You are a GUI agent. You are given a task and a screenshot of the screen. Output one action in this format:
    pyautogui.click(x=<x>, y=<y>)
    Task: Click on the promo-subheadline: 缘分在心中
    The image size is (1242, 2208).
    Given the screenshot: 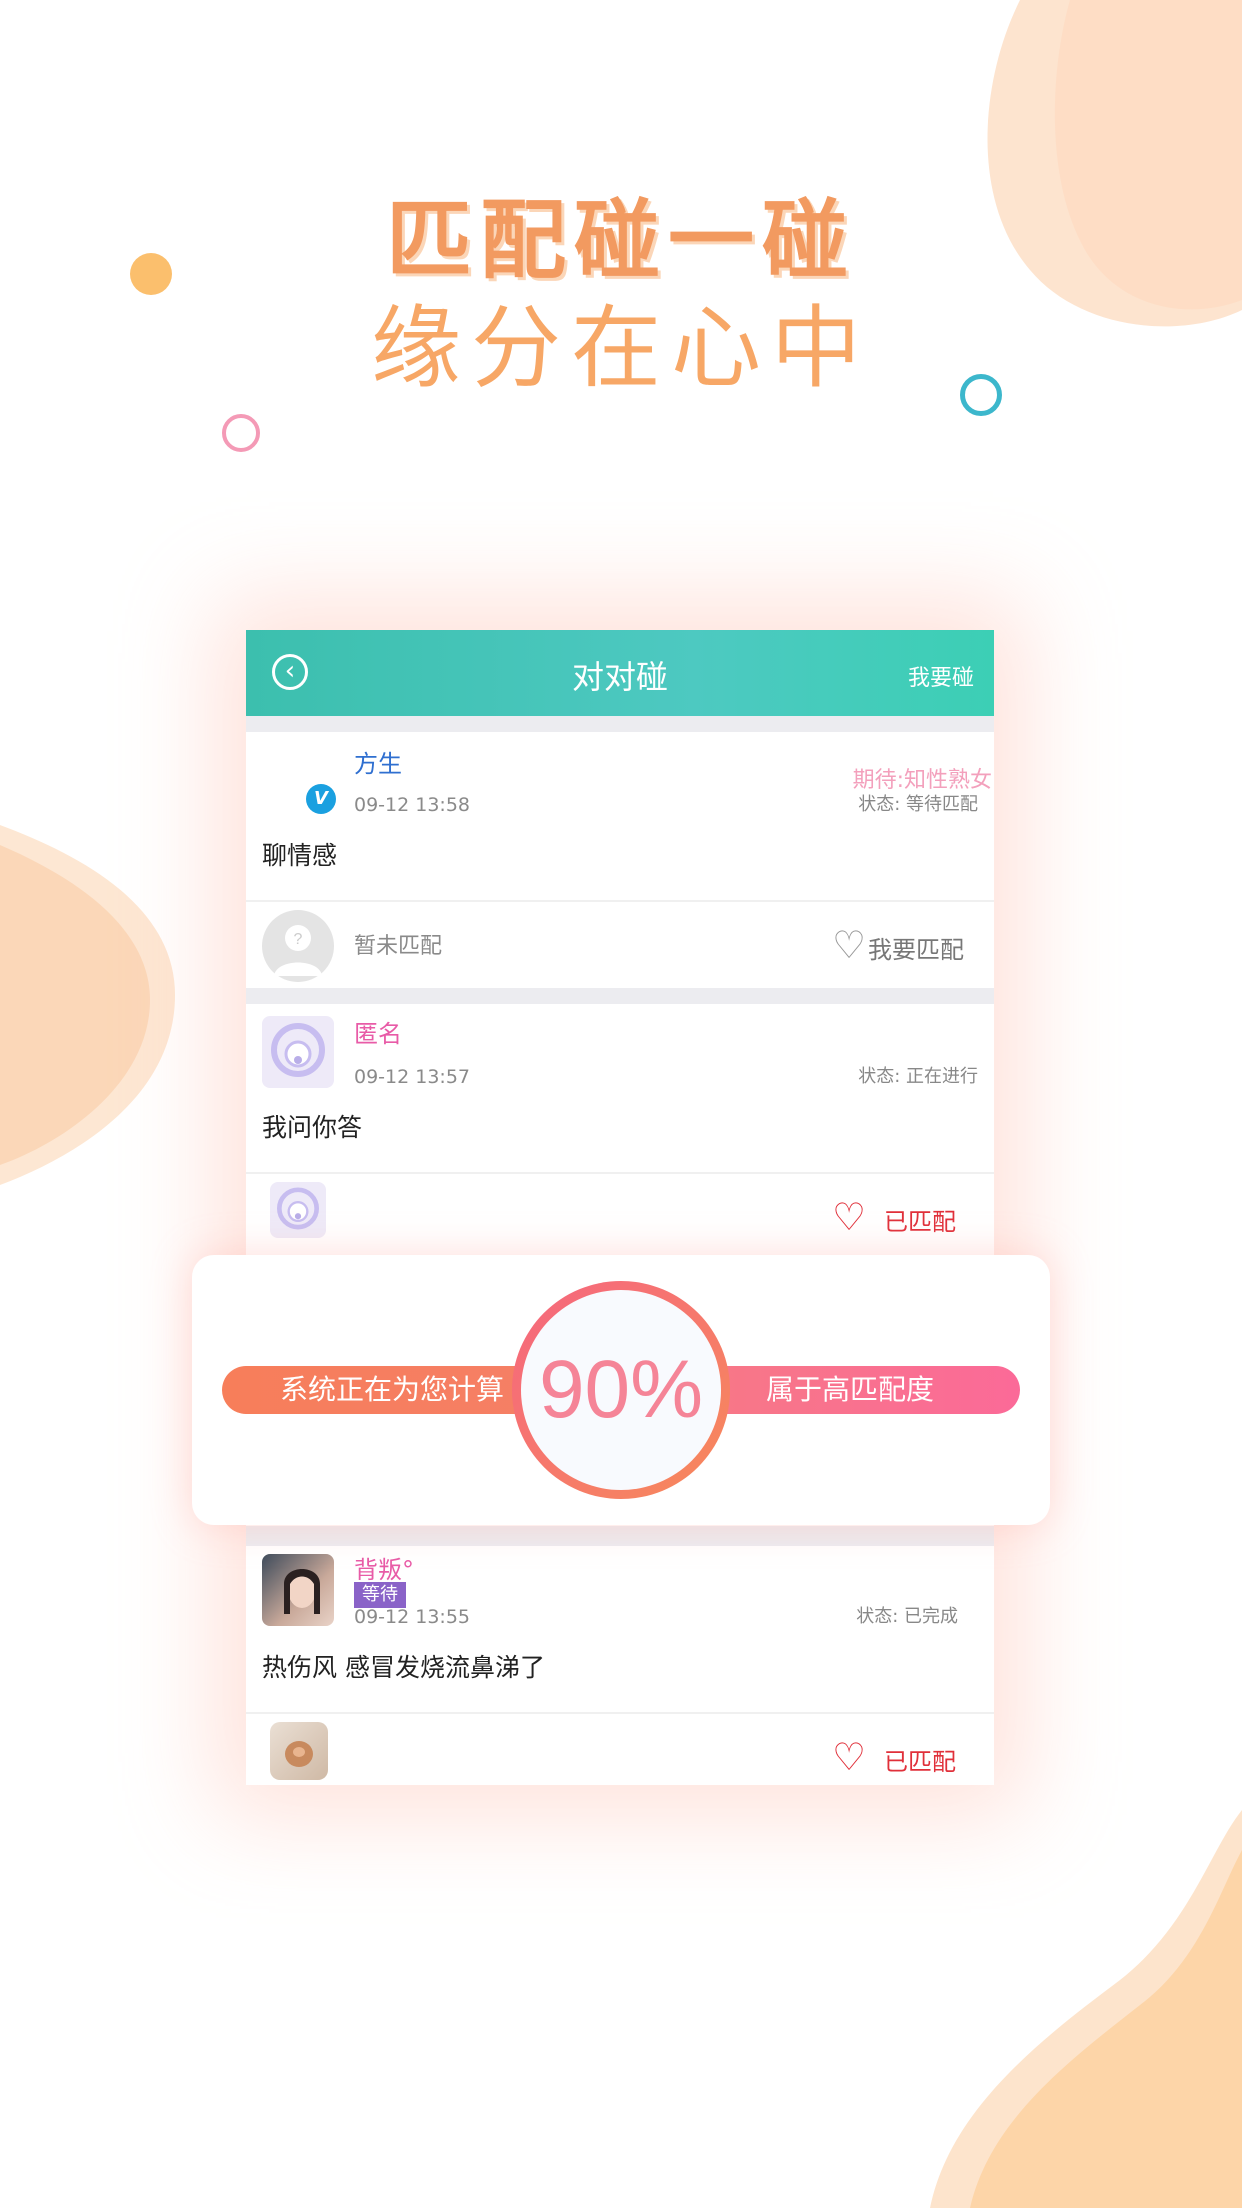 What is the action you would take?
    pyautogui.click(x=621, y=348)
    